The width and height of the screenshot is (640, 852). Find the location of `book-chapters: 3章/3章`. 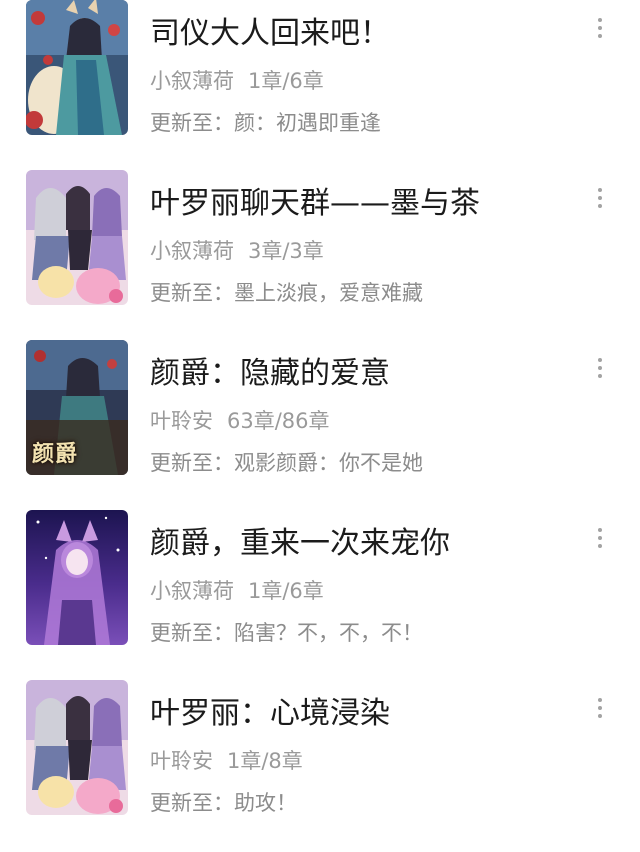

book-chapters: 3章/3章 is located at coordinates (286, 251).